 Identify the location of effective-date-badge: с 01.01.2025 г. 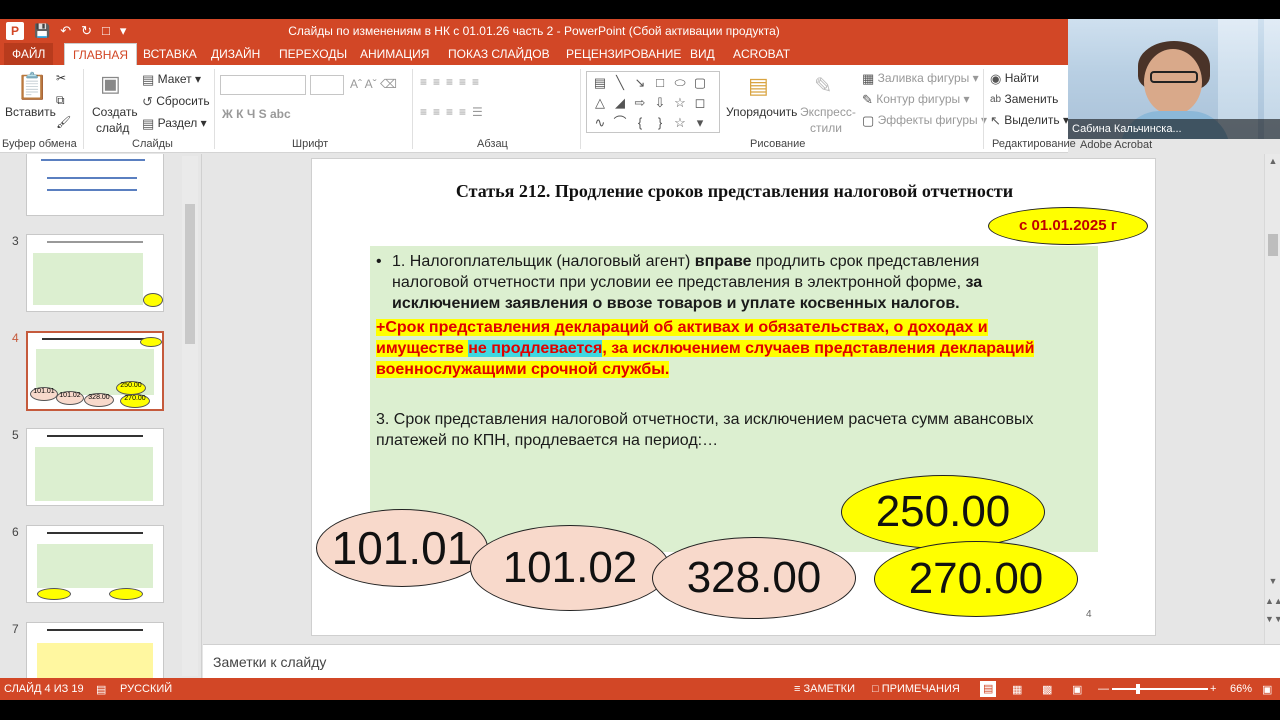
(1068, 226).